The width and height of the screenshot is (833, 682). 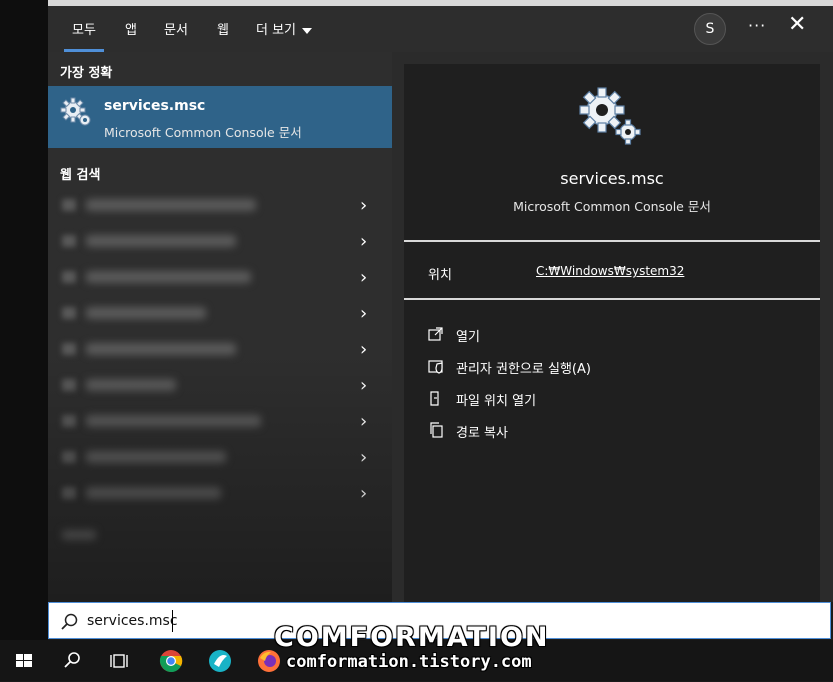 What do you see at coordinates (220, 661) in the screenshot?
I see `app-icon` at bounding box center [220, 661].